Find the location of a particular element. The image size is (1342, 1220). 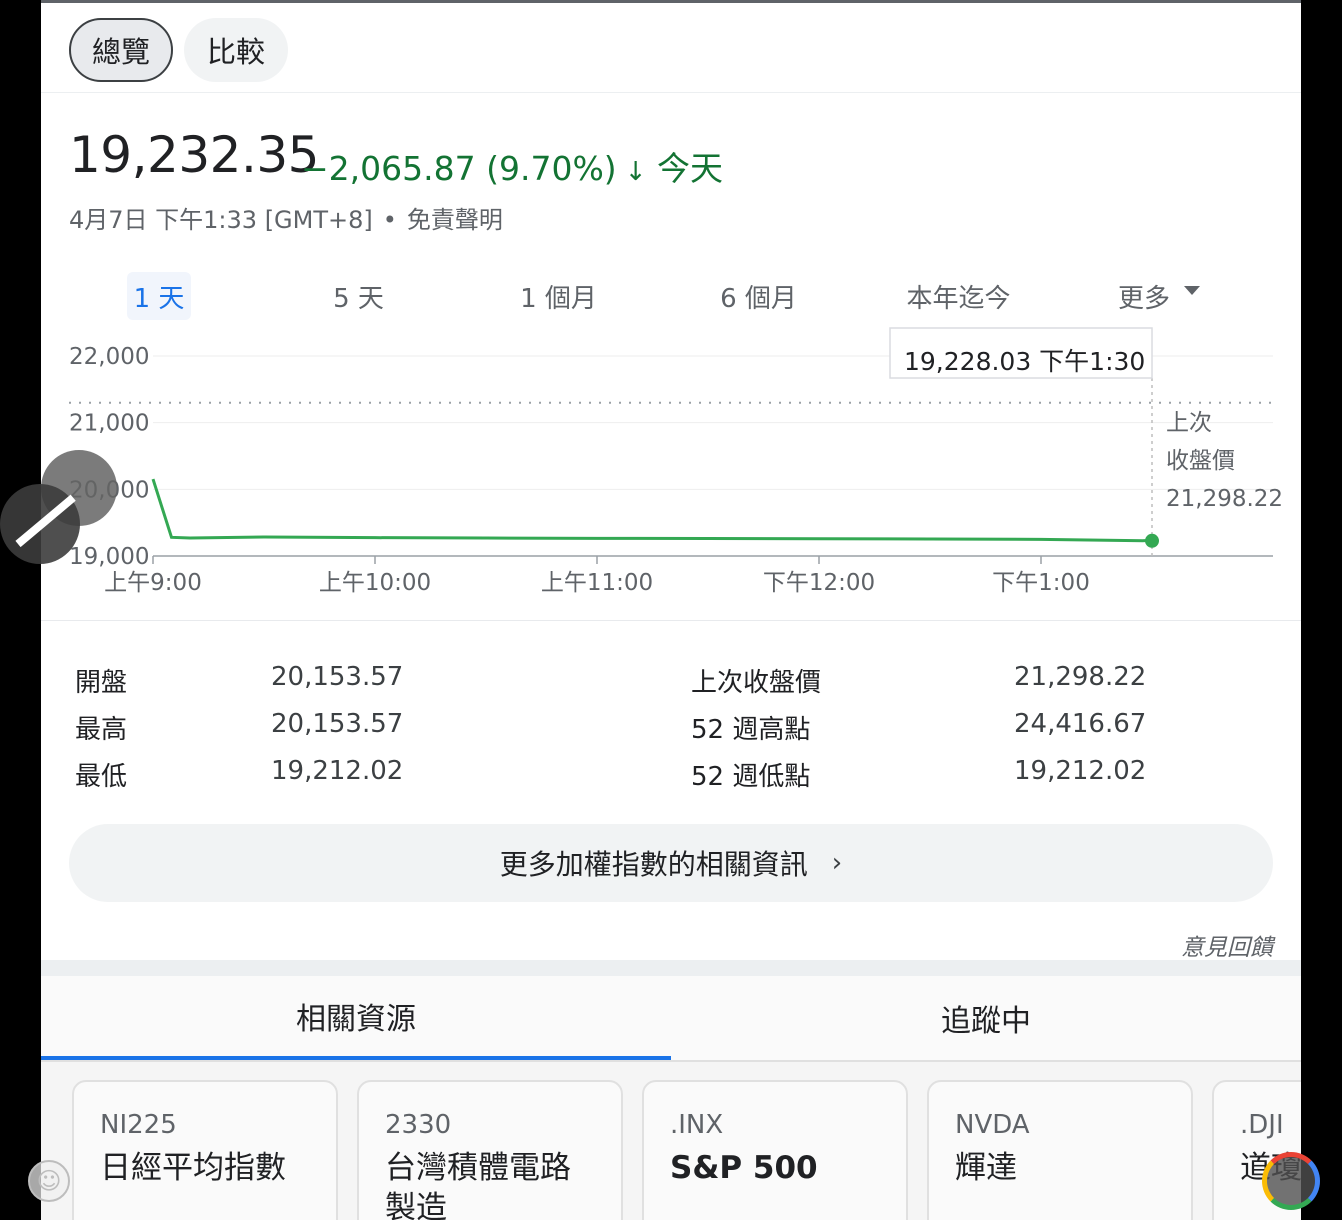

tab-overview: 總覽 is located at coordinates (121, 50).